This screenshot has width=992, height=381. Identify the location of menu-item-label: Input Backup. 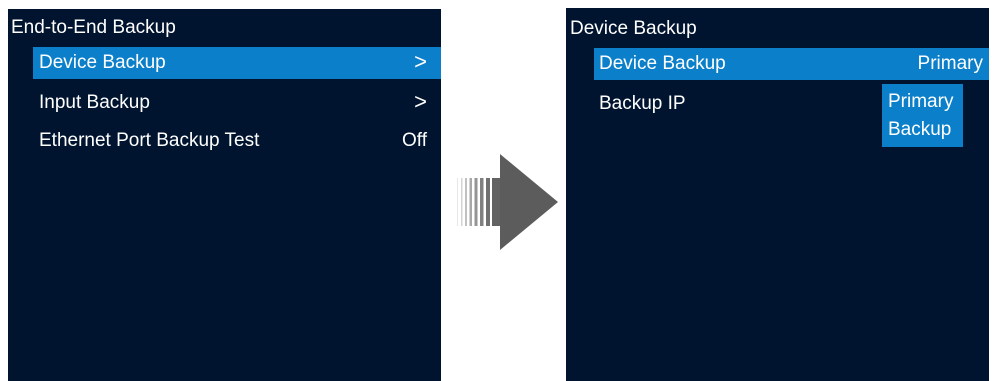
(94, 102).